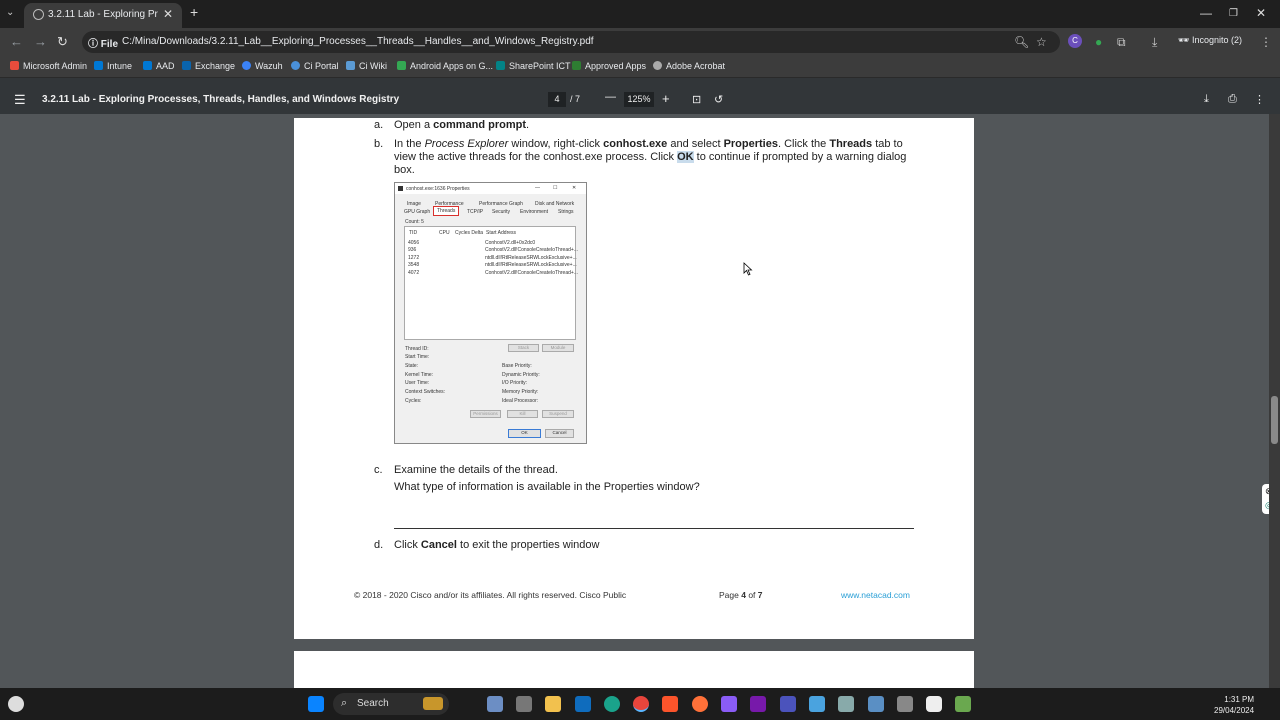  What do you see at coordinates (1206, 99) in the screenshot?
I see `download-pdf-icon: ⤓` at bounding box center [1206, 99].